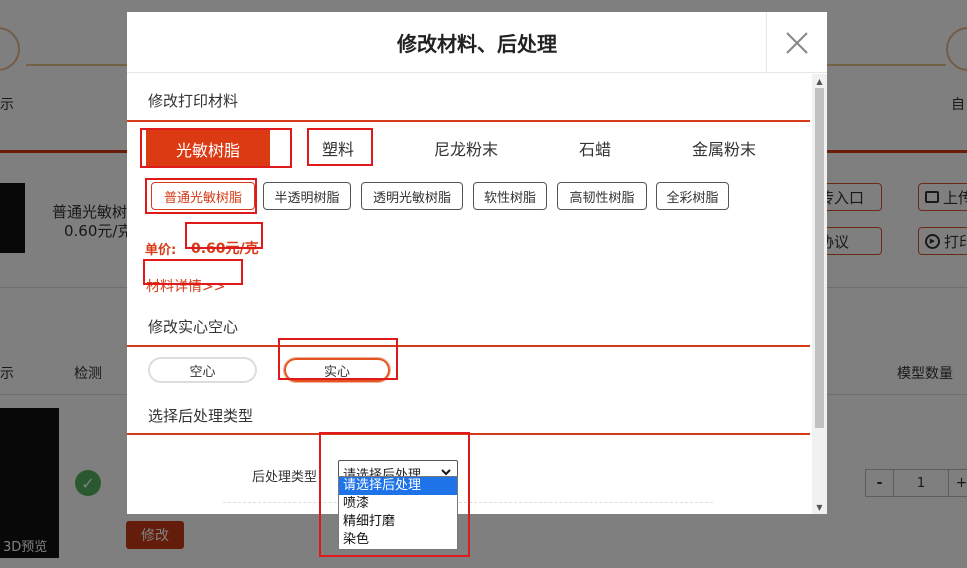 This screenshot has height=568, width=967. I want to click on close-button, so click(796, 42).